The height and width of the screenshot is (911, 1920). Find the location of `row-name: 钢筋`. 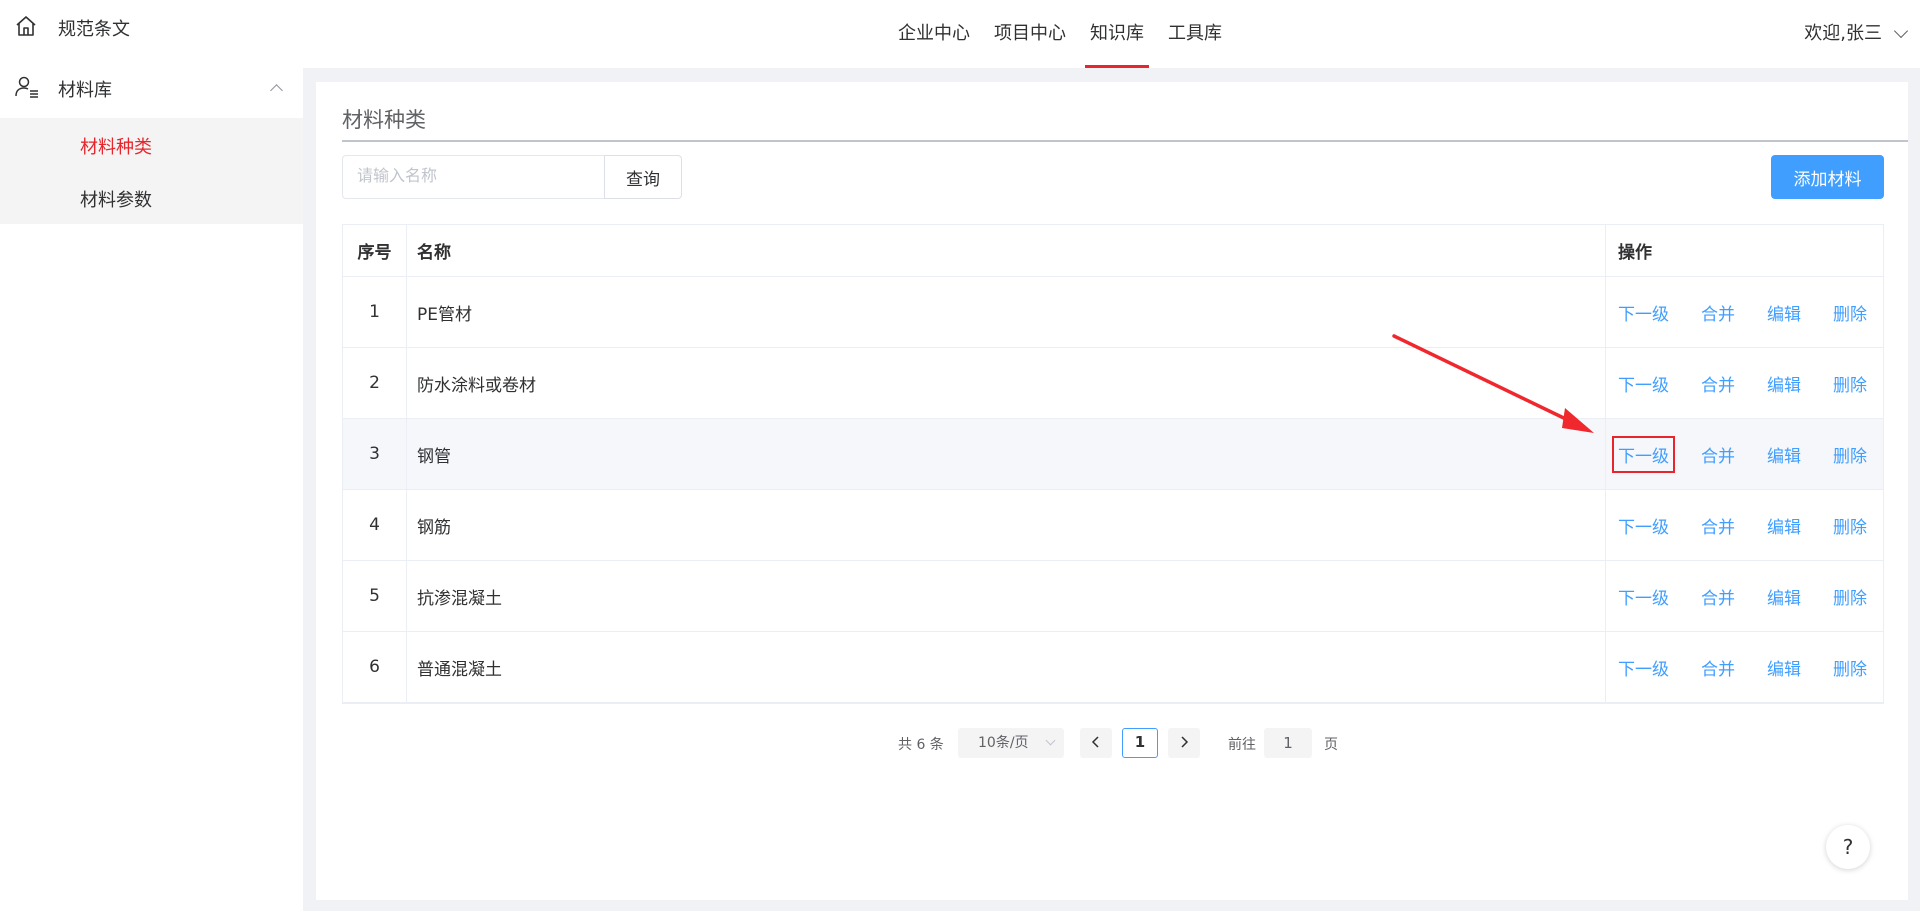

row-name: 钢筋 is located at coordinates (1006, 525).